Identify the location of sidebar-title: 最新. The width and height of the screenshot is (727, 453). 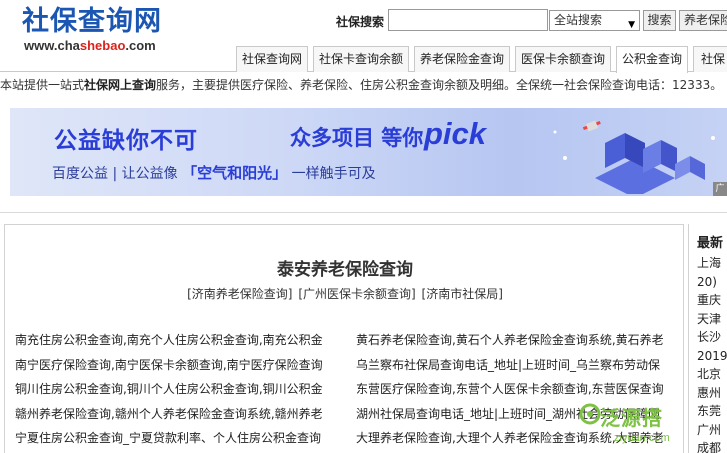
(710, 243).